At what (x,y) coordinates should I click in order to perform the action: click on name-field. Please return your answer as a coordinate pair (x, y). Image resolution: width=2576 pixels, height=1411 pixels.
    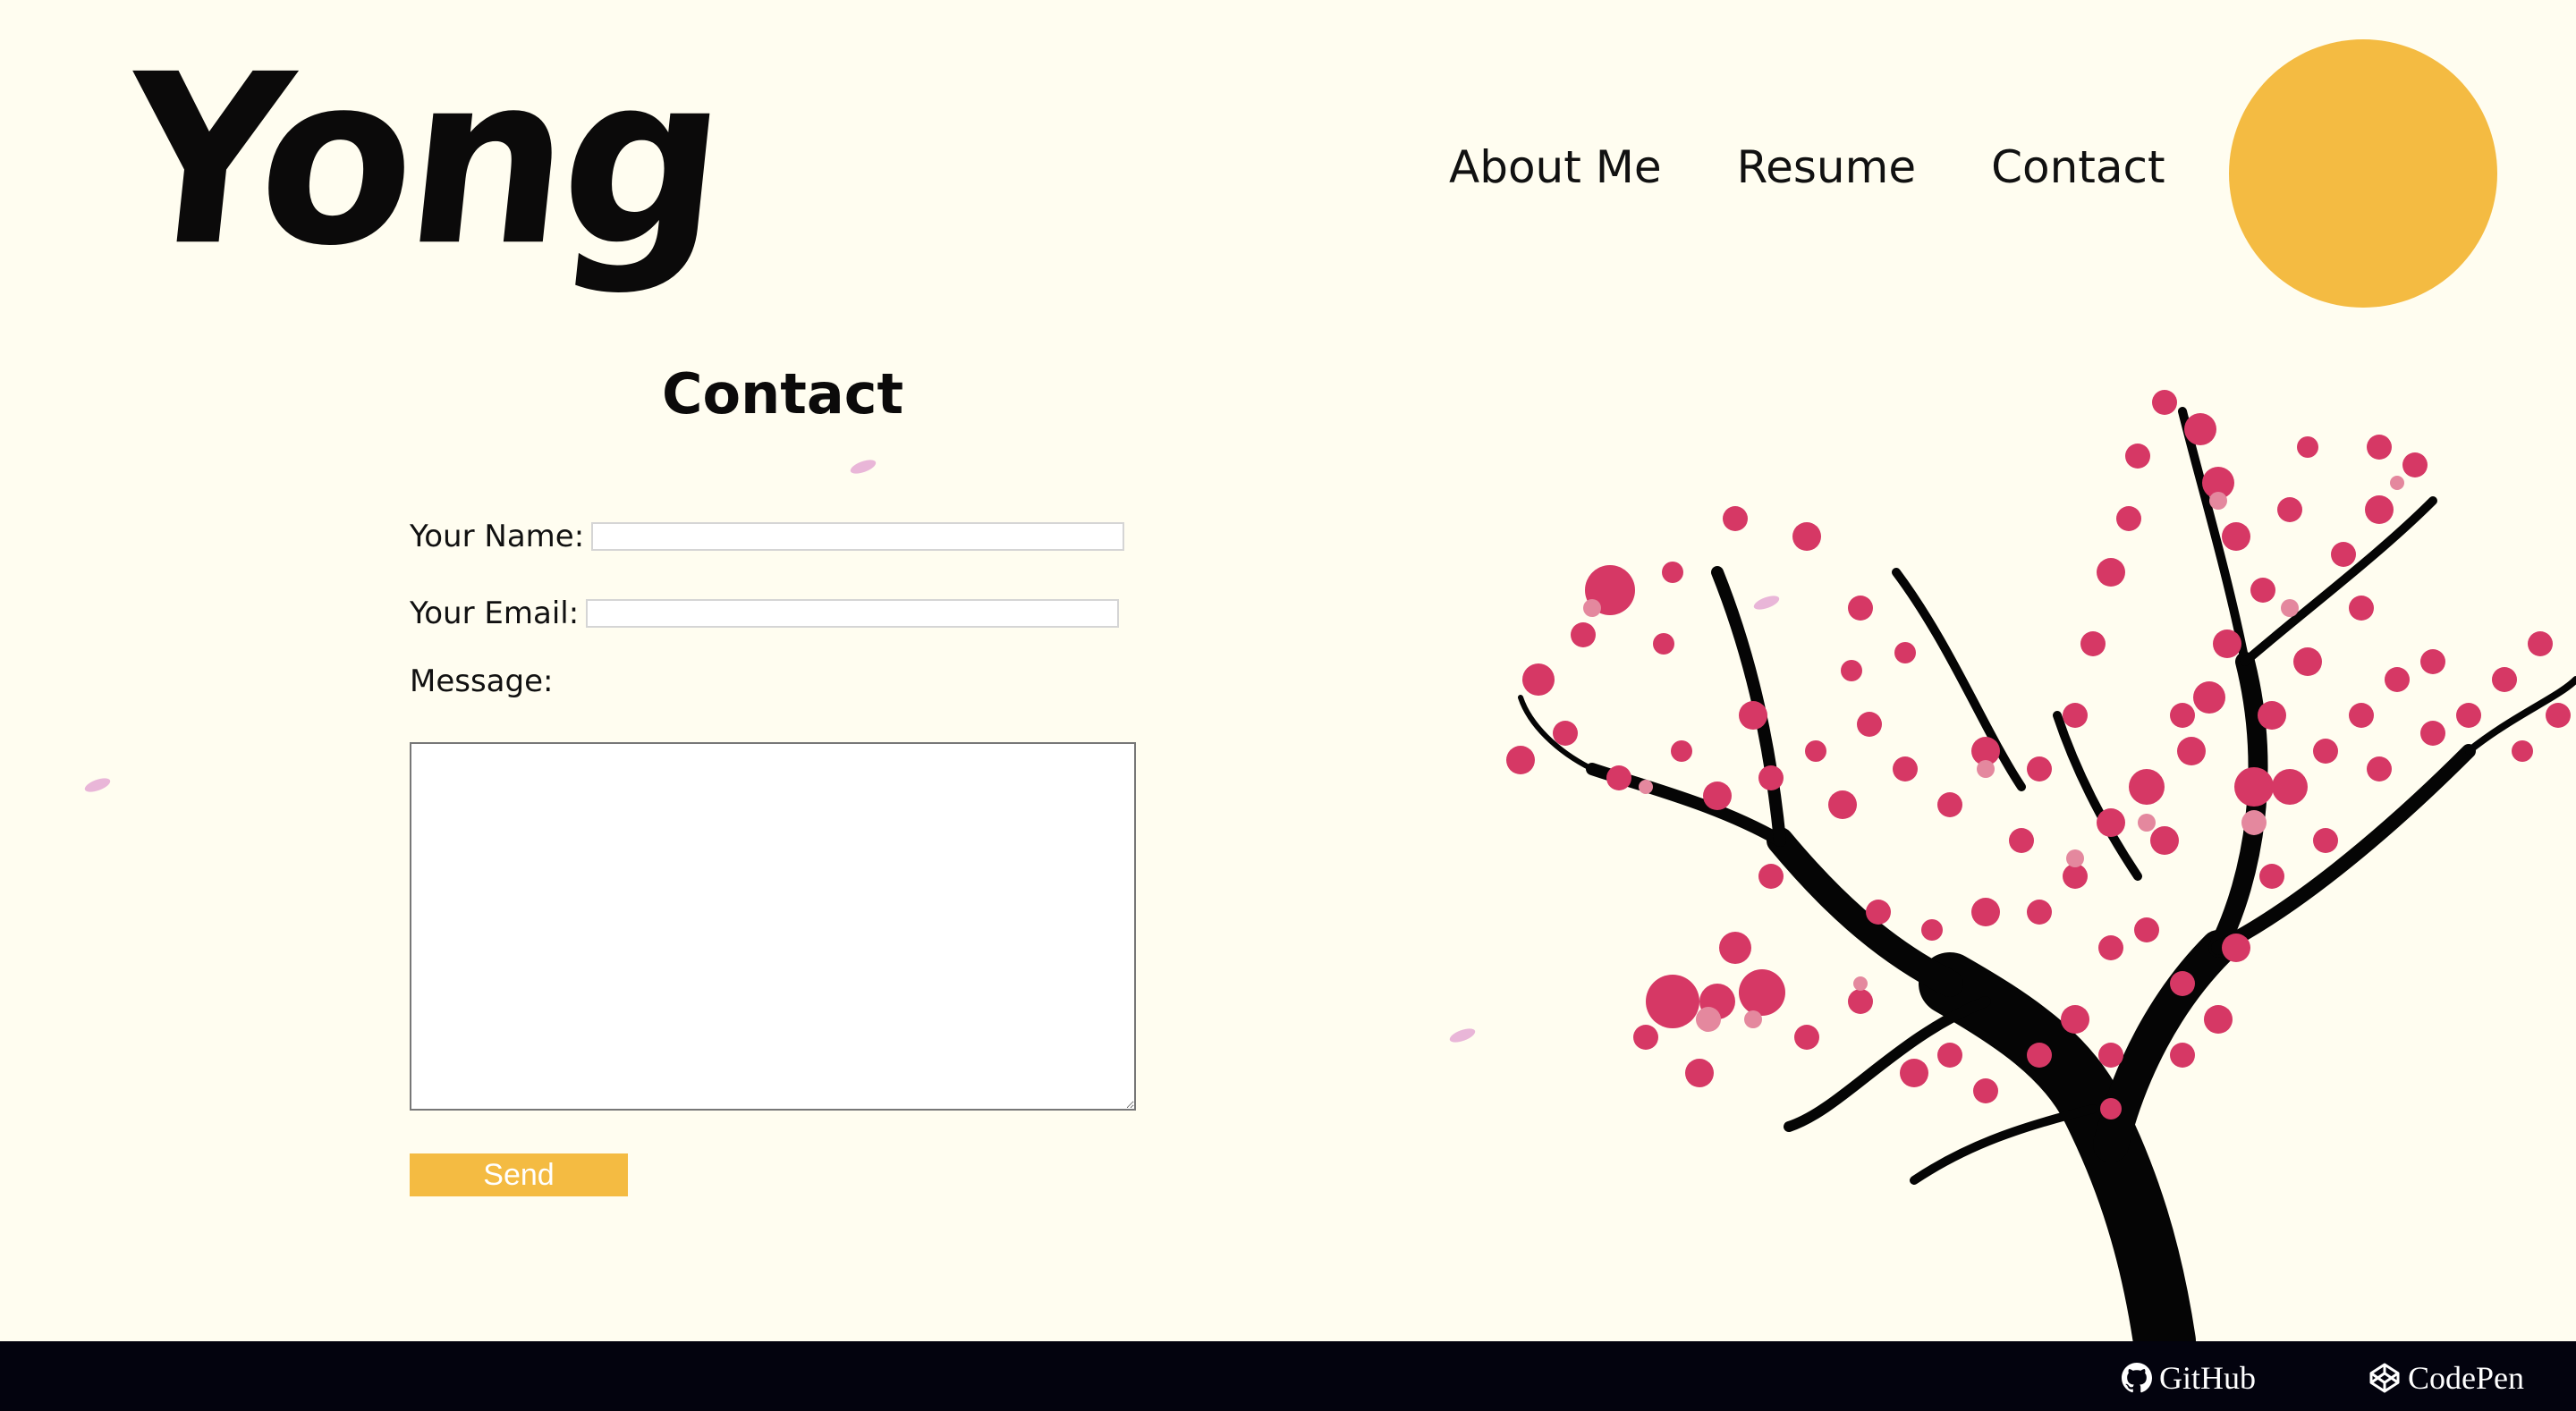
    Looking at the image, I should click on (858, 536).